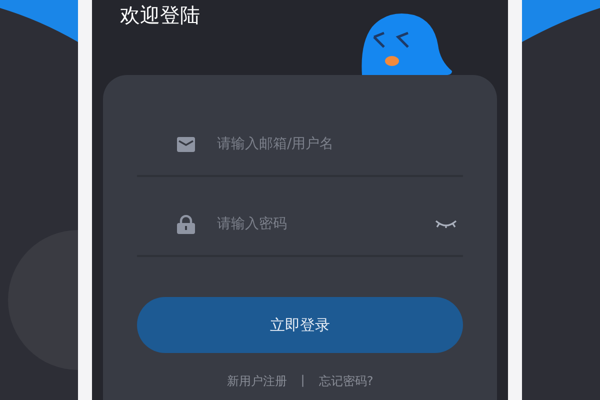  I want to click on input-field: 请输入邮箱/用户名, so click(336, 144).